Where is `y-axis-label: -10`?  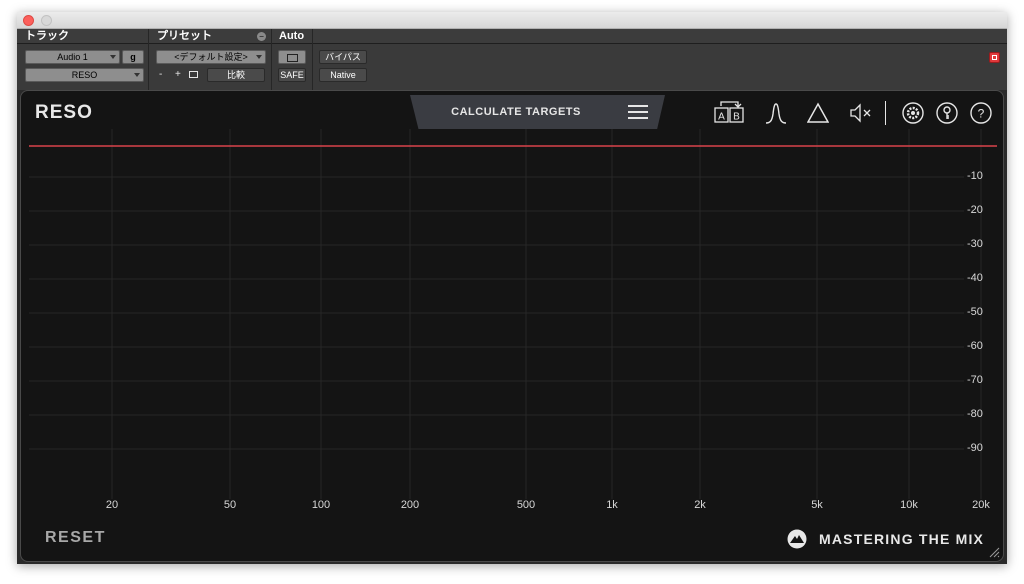
y-axis-label: -10 is located at coordinates (975, 176).